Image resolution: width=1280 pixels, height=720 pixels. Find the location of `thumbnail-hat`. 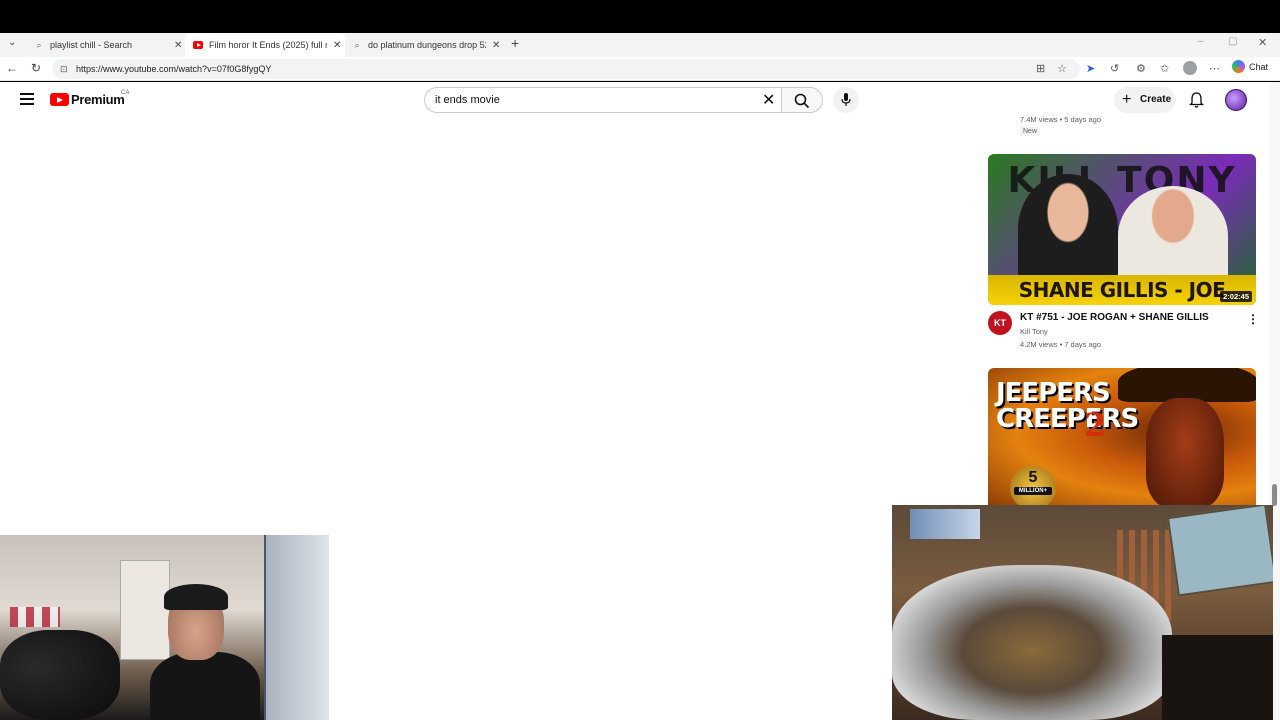

thumbnail-hat is located at coordinates (1187, 385).